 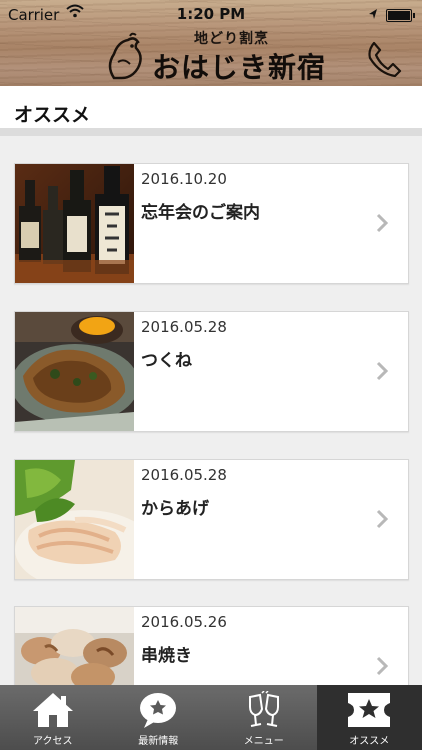 What do you see at coordinates (166, 361) in the screenshot?
I see `item-title: つくね` at bounding box center [166, 361].